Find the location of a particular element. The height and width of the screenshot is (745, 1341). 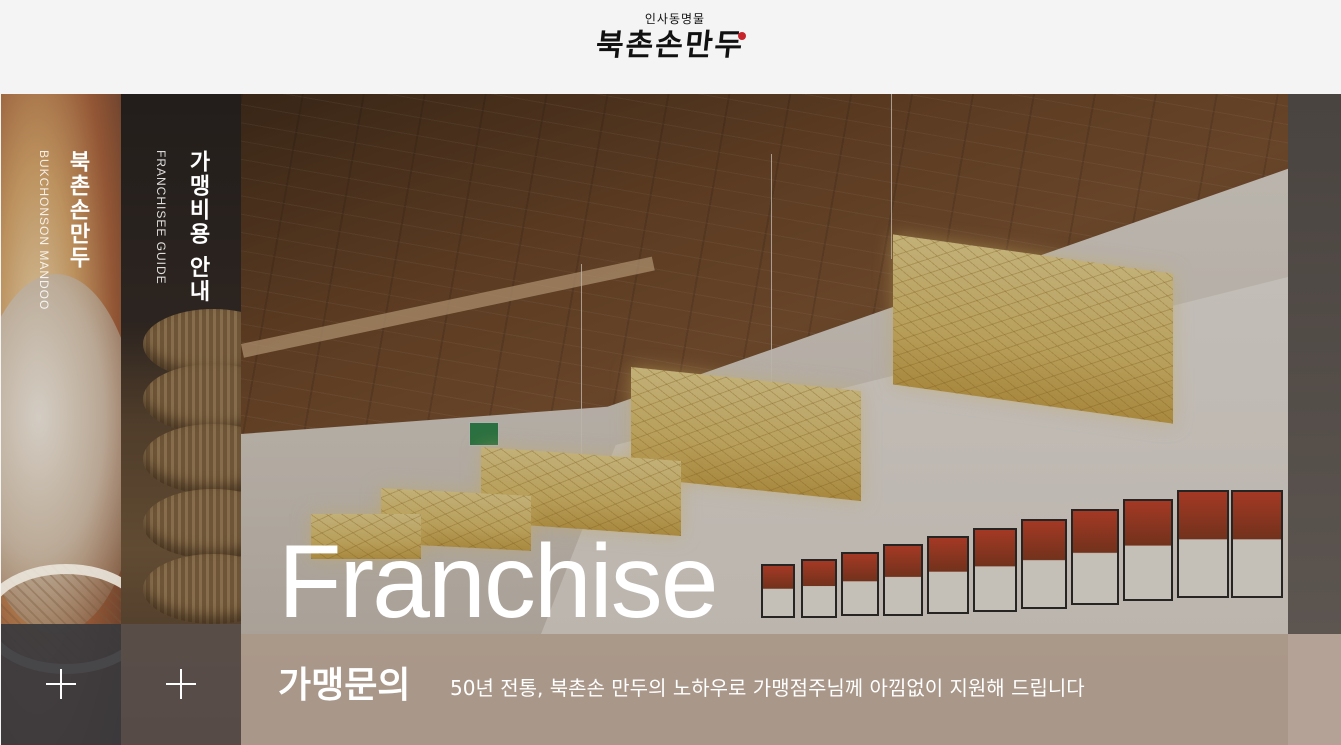

side-panel-subtitle: FRANCHISEE GUIDE is located at coordinates (161, 217).